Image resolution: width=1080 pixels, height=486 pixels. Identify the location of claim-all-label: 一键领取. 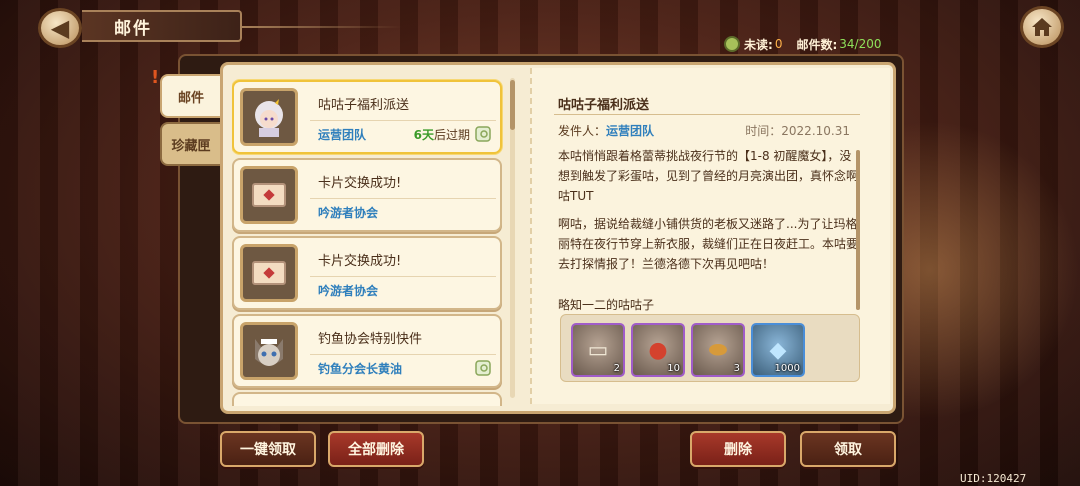
(268, 450).